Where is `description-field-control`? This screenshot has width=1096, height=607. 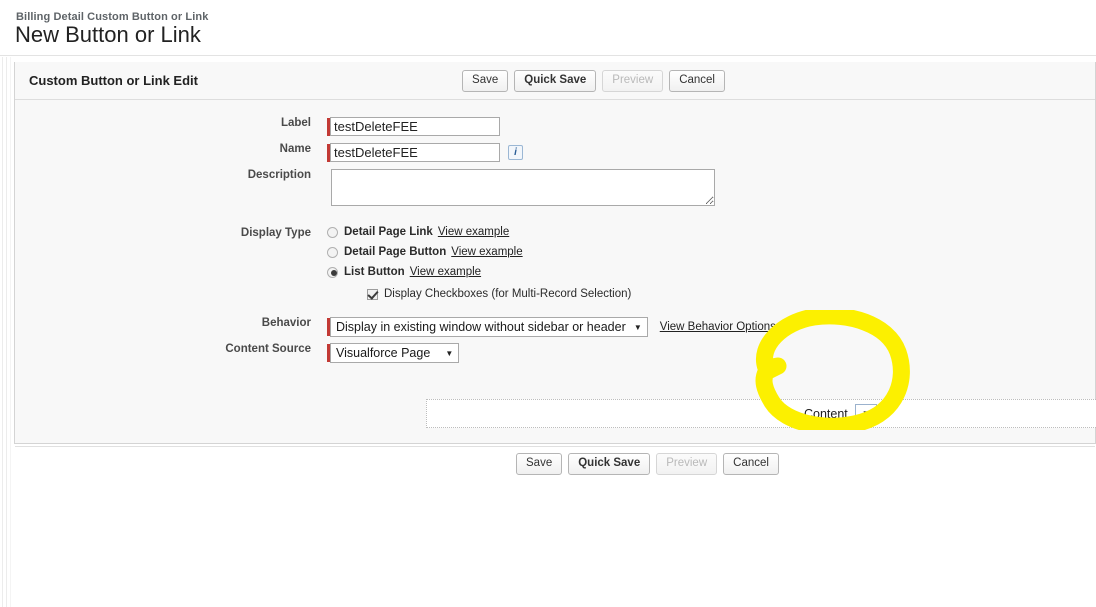
description-field-control is located at coordinates (523, 187).